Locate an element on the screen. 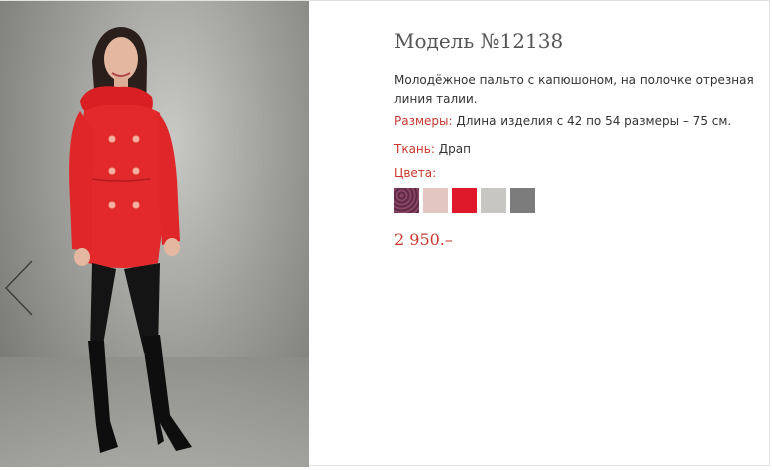 This screenshot has width=772, height=470. color-swatches is located at coordinates (466, 200).